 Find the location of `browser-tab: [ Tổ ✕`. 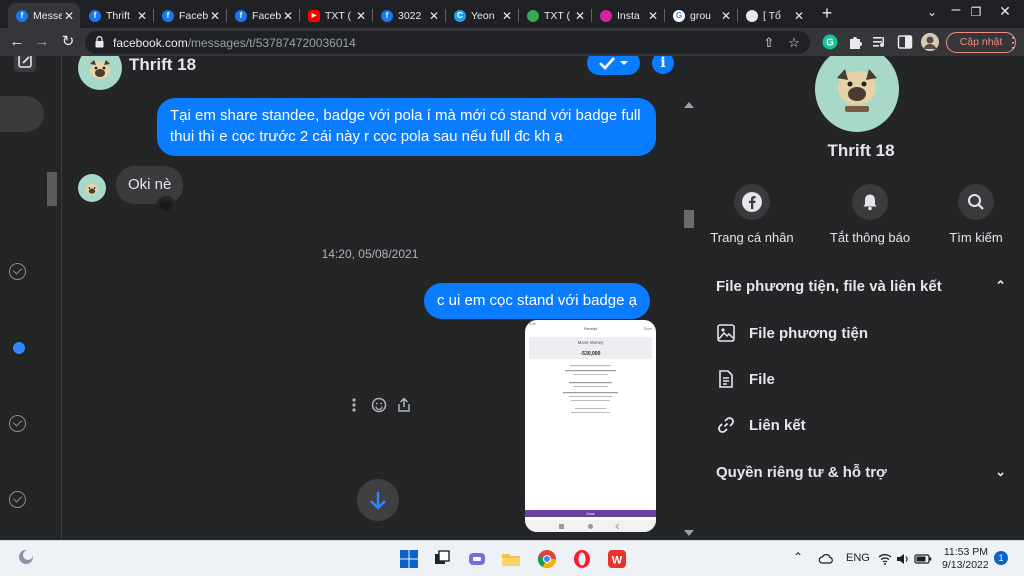

browser-tab: [ Tổ ✕ is located at coordinates (774, 15).